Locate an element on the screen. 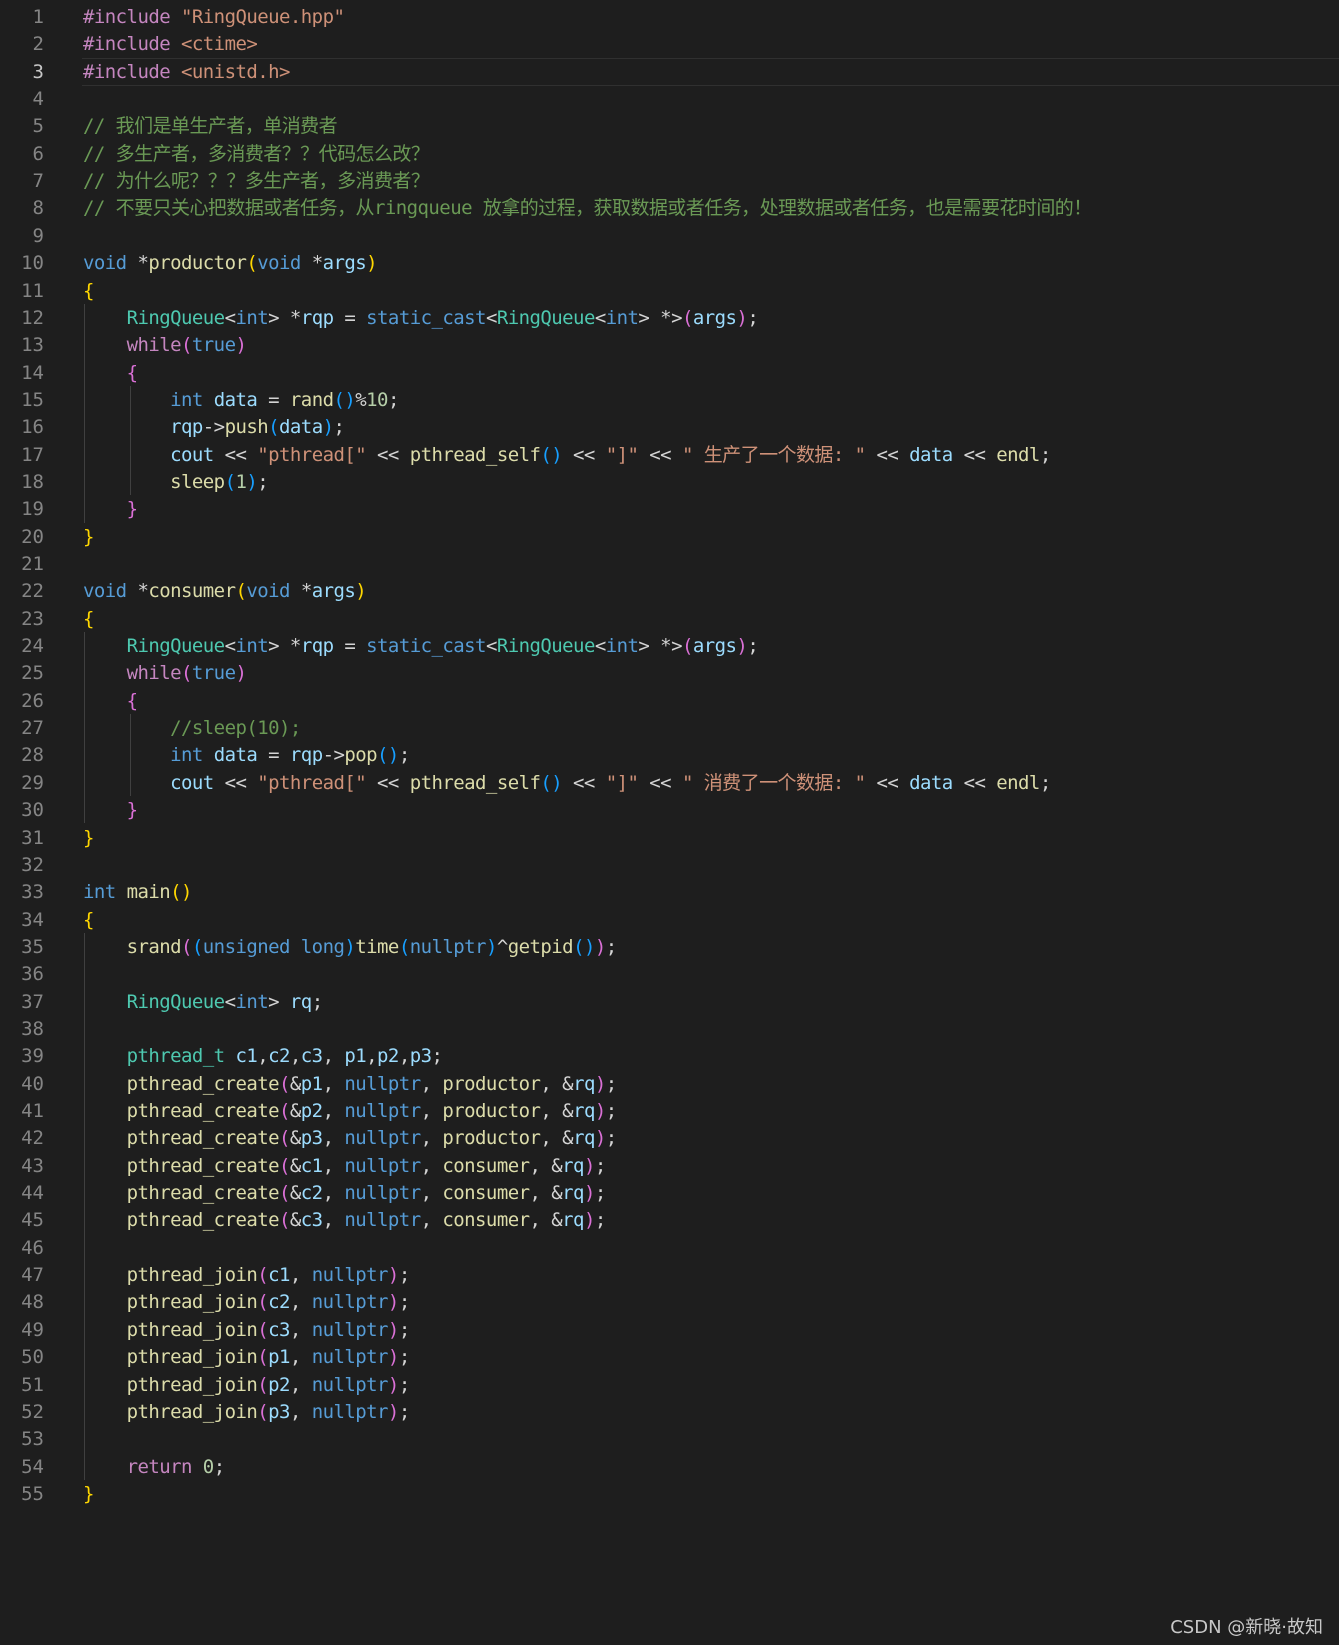 The height and width of the screenshot is (1645, 1339). line-number: 41 is located at coordinates (32, 1111).